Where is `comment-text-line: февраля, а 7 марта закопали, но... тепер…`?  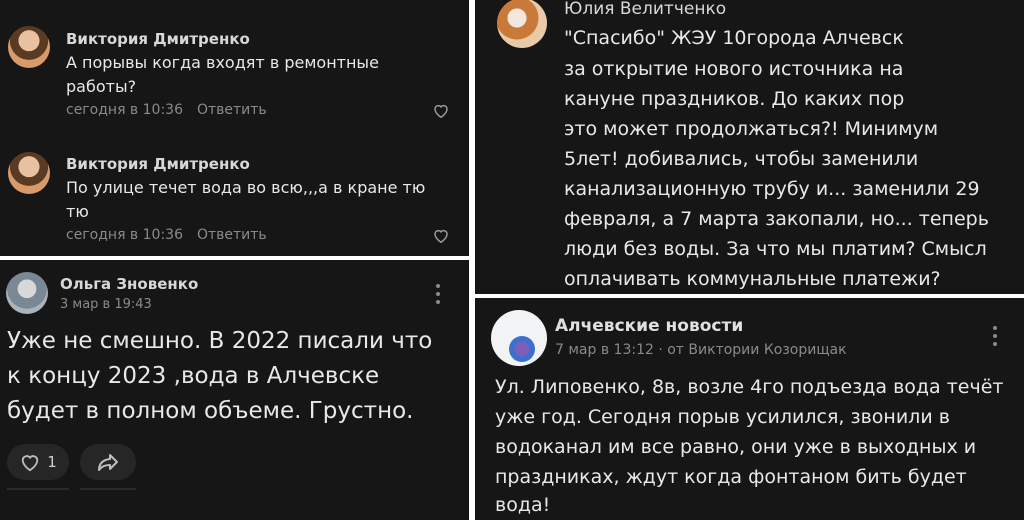 comment-text-line: февраля, а 7 марта закопали, но... тепер… is located at coordinates (776, 219).